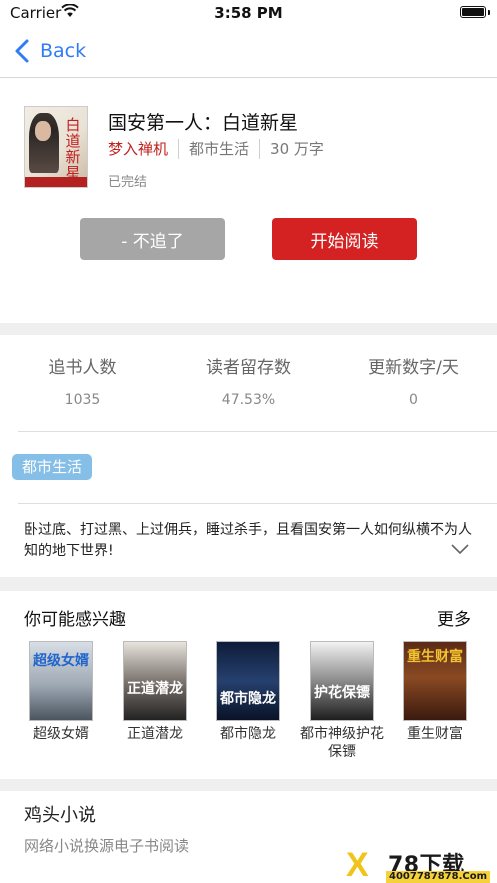  Describe the element at coordinates (454, 617) in the screenshot. I see `more-button: 更多` at that location.